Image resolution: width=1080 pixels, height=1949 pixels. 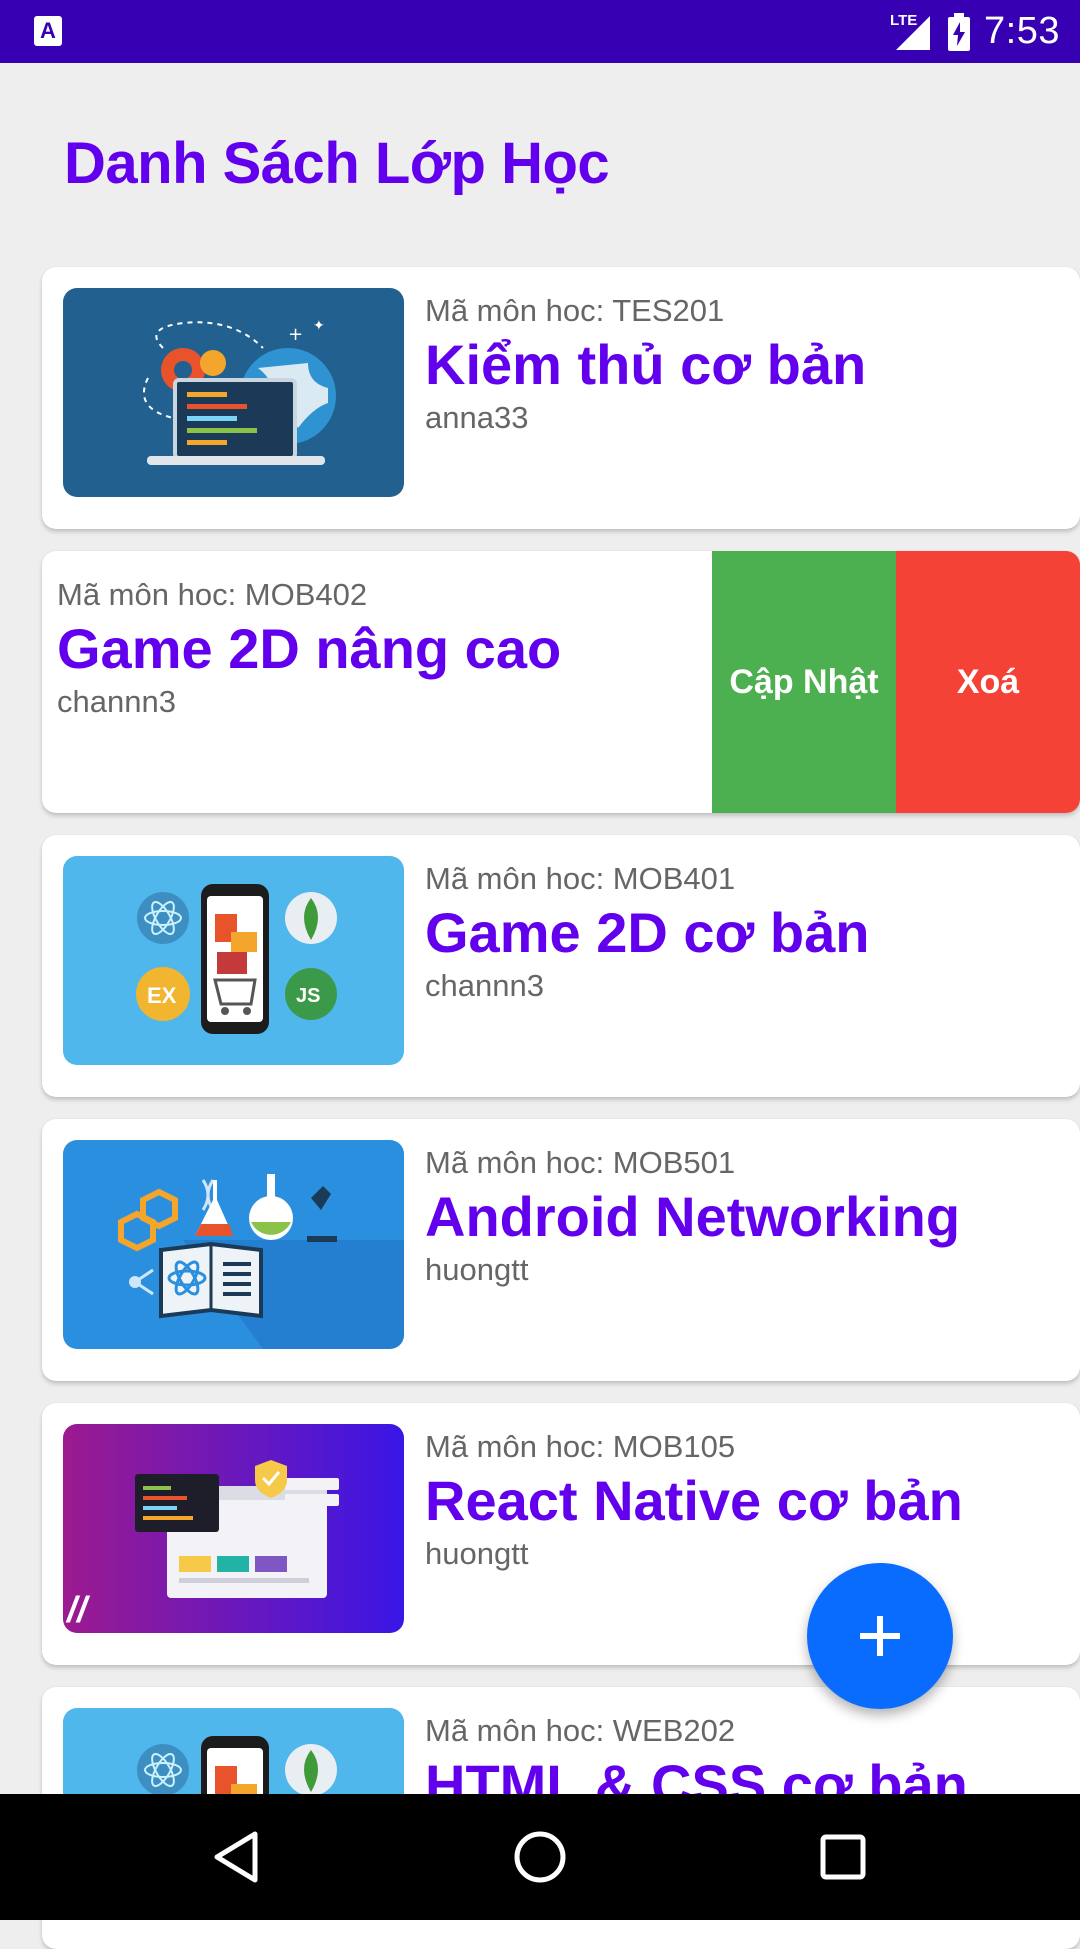 I want to click on course-code: Mã môn hoc: WEB202, so click(x=580, y=1730).